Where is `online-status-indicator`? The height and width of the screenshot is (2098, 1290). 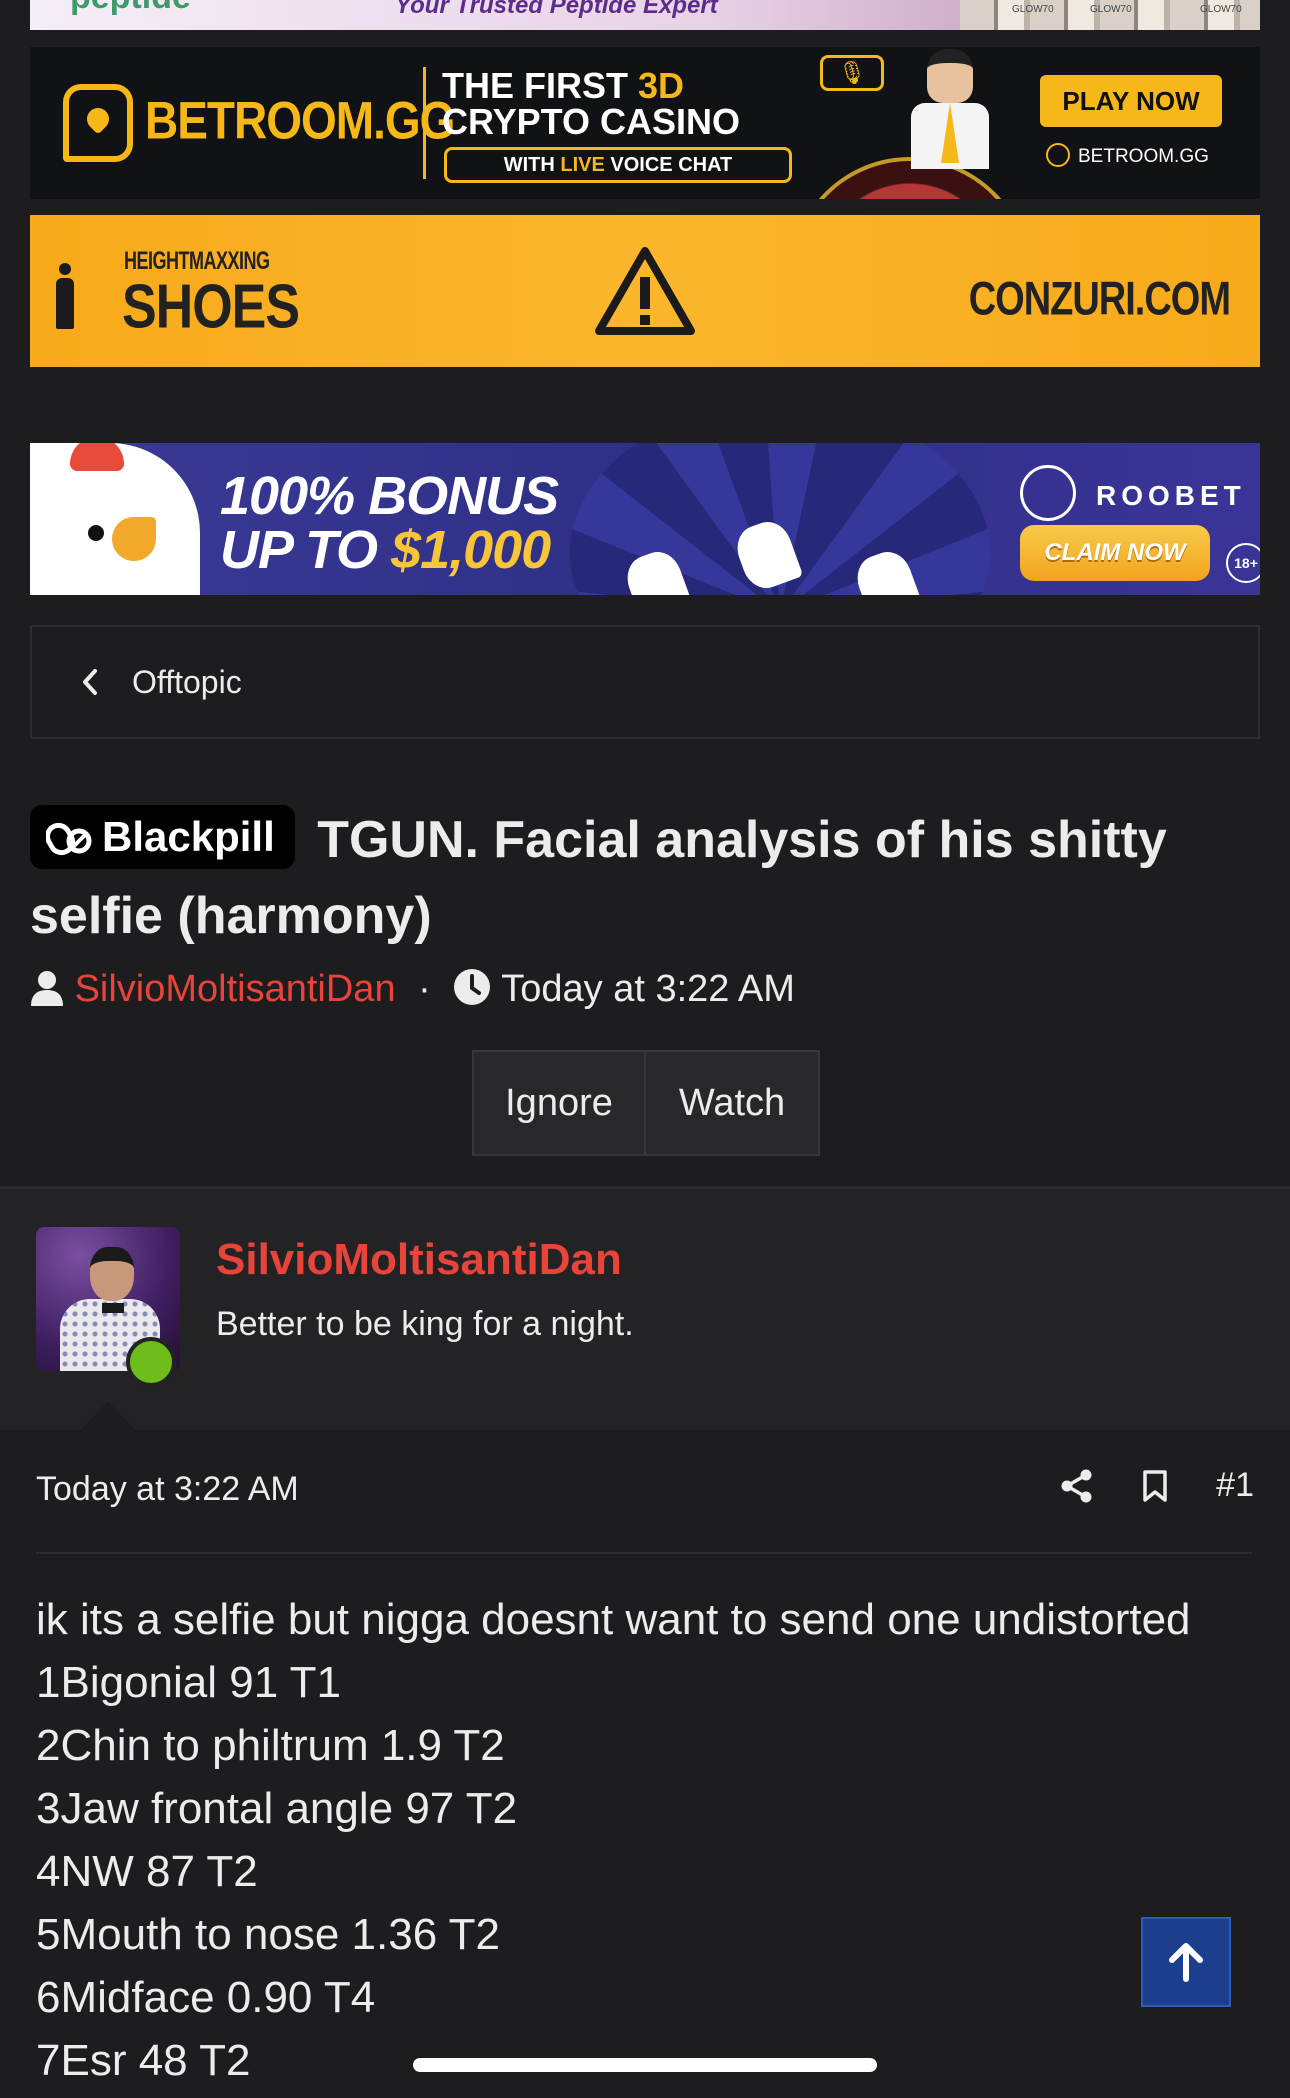
online-status-indicator is located at coordinates (151, 1362).